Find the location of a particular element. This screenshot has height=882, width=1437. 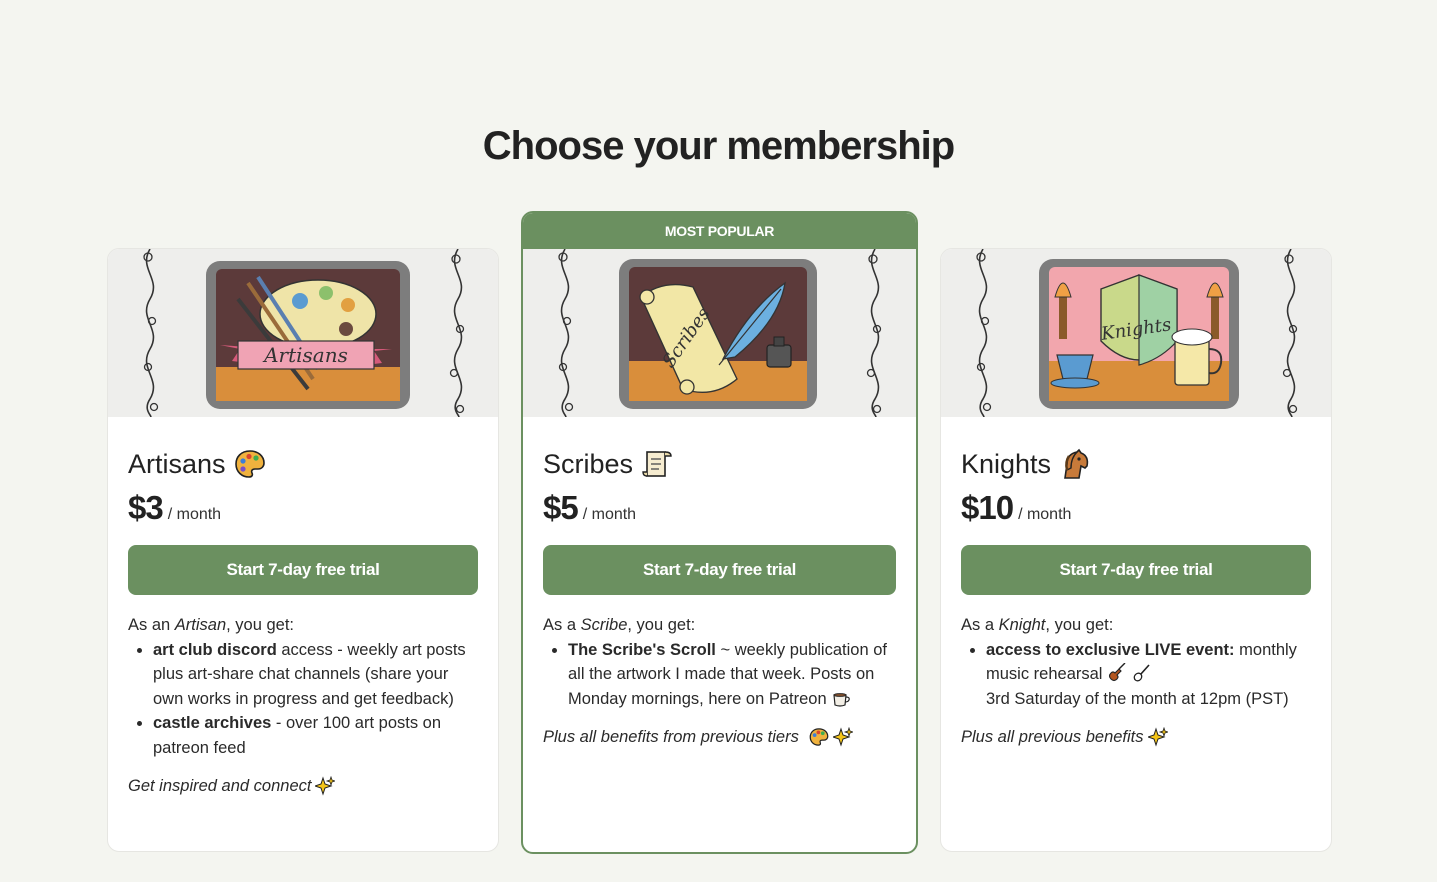

tier-banner-scribes: Scribes is located at coordinates (719, 333).